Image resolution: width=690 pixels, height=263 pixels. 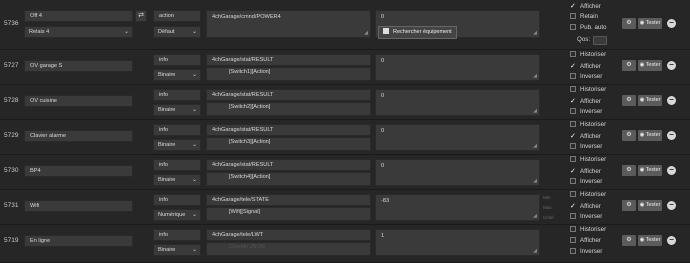 What do you see at coordinates (78, 136) in the screenshot?
I see `command-name-input: Clavier alarme` at bounding box center [78, 136].